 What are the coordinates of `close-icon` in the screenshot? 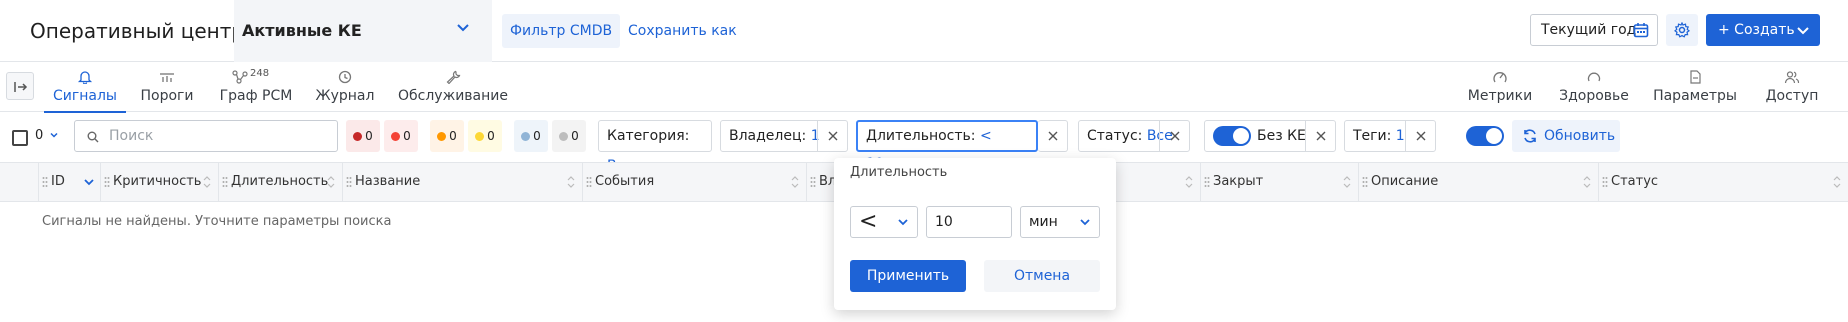 It's located at (1175, 136).